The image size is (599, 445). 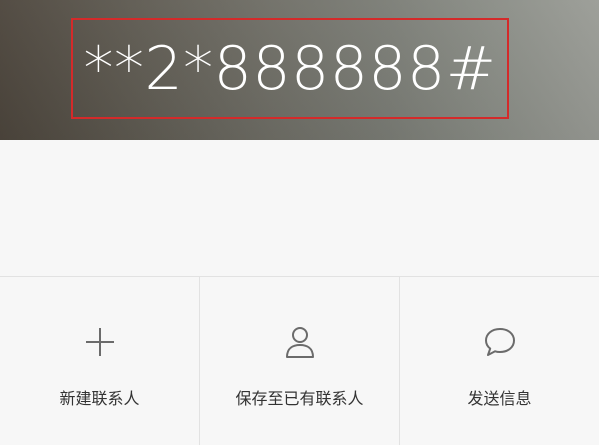 I want to click on save-to-existing-contact-button: 保存至已有联系人, so click(x=299, y=361).